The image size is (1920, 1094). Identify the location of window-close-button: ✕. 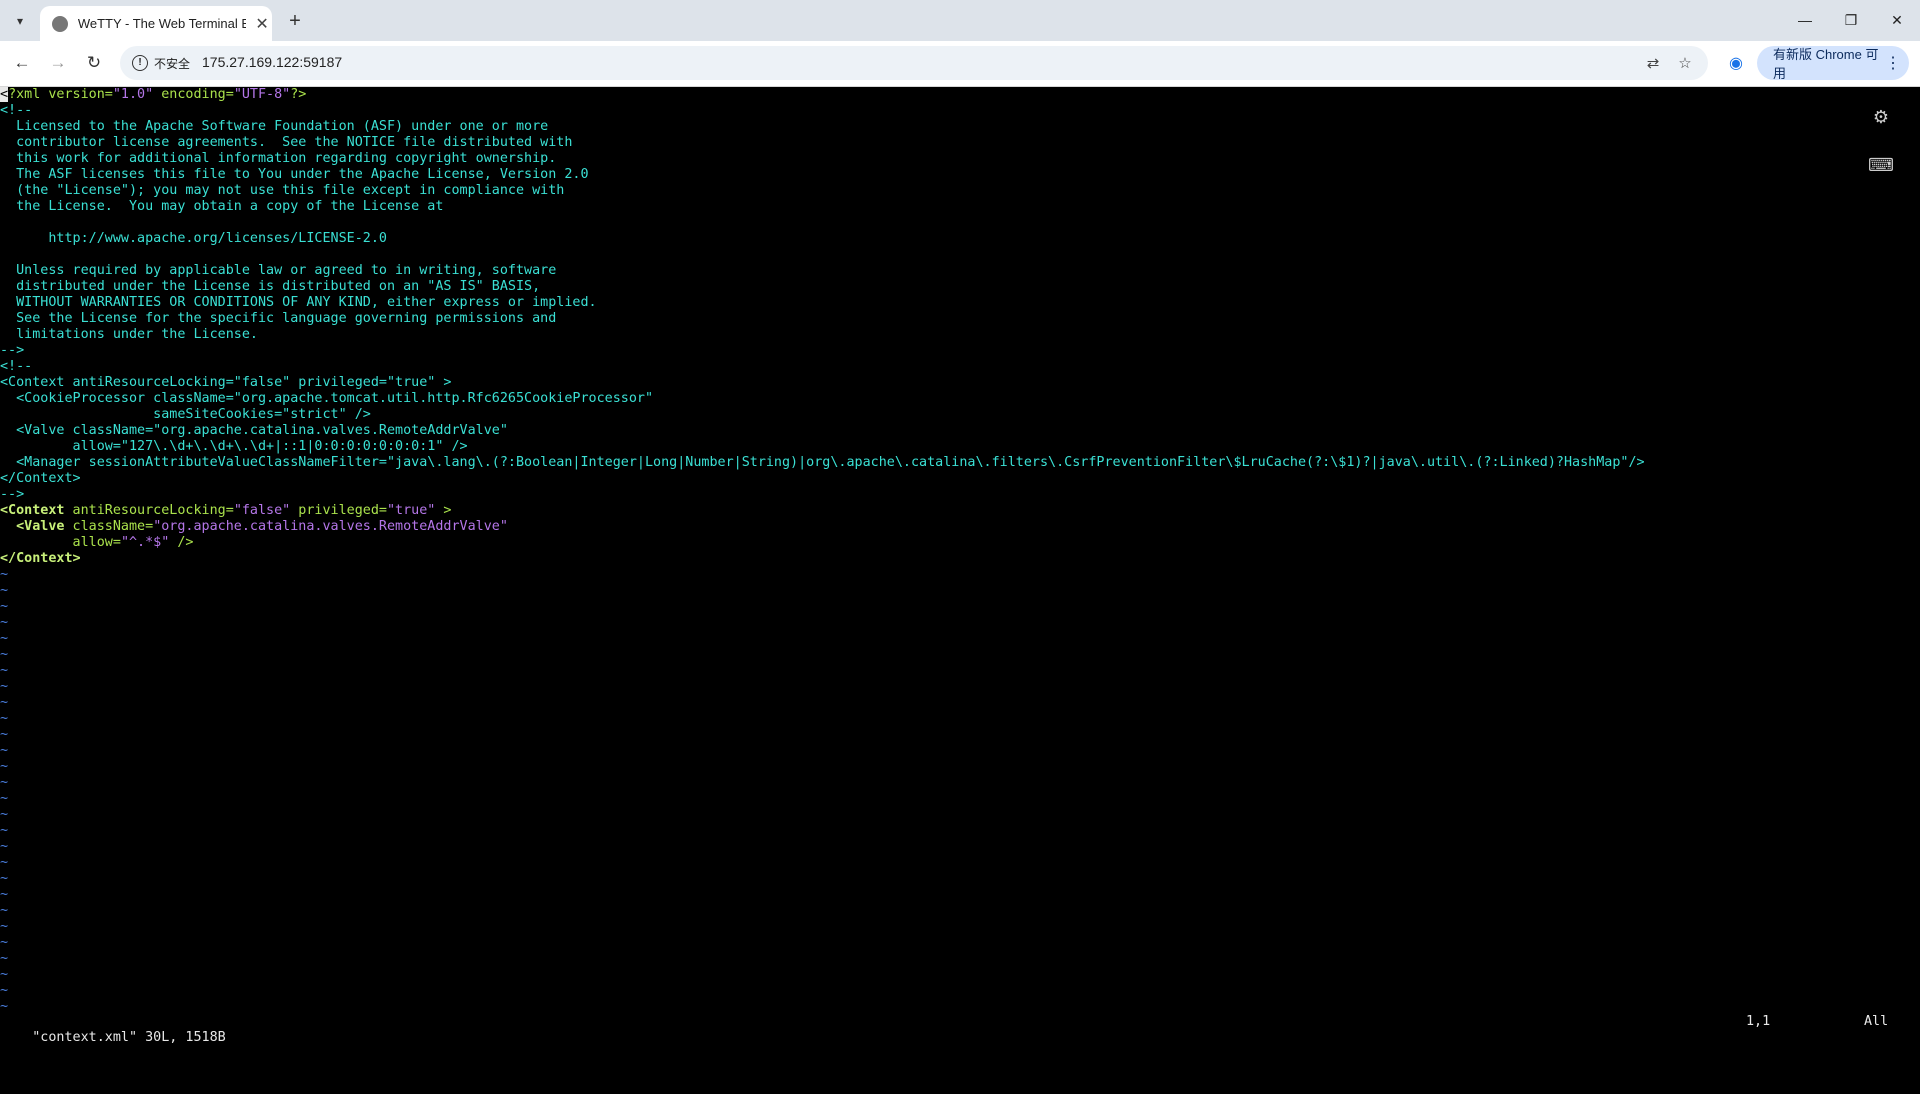
(1897, 20).